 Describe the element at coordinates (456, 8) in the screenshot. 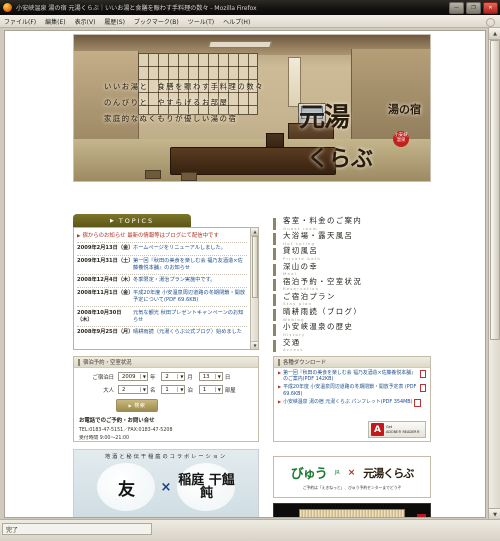

I see `minimize-button: —` at that location.